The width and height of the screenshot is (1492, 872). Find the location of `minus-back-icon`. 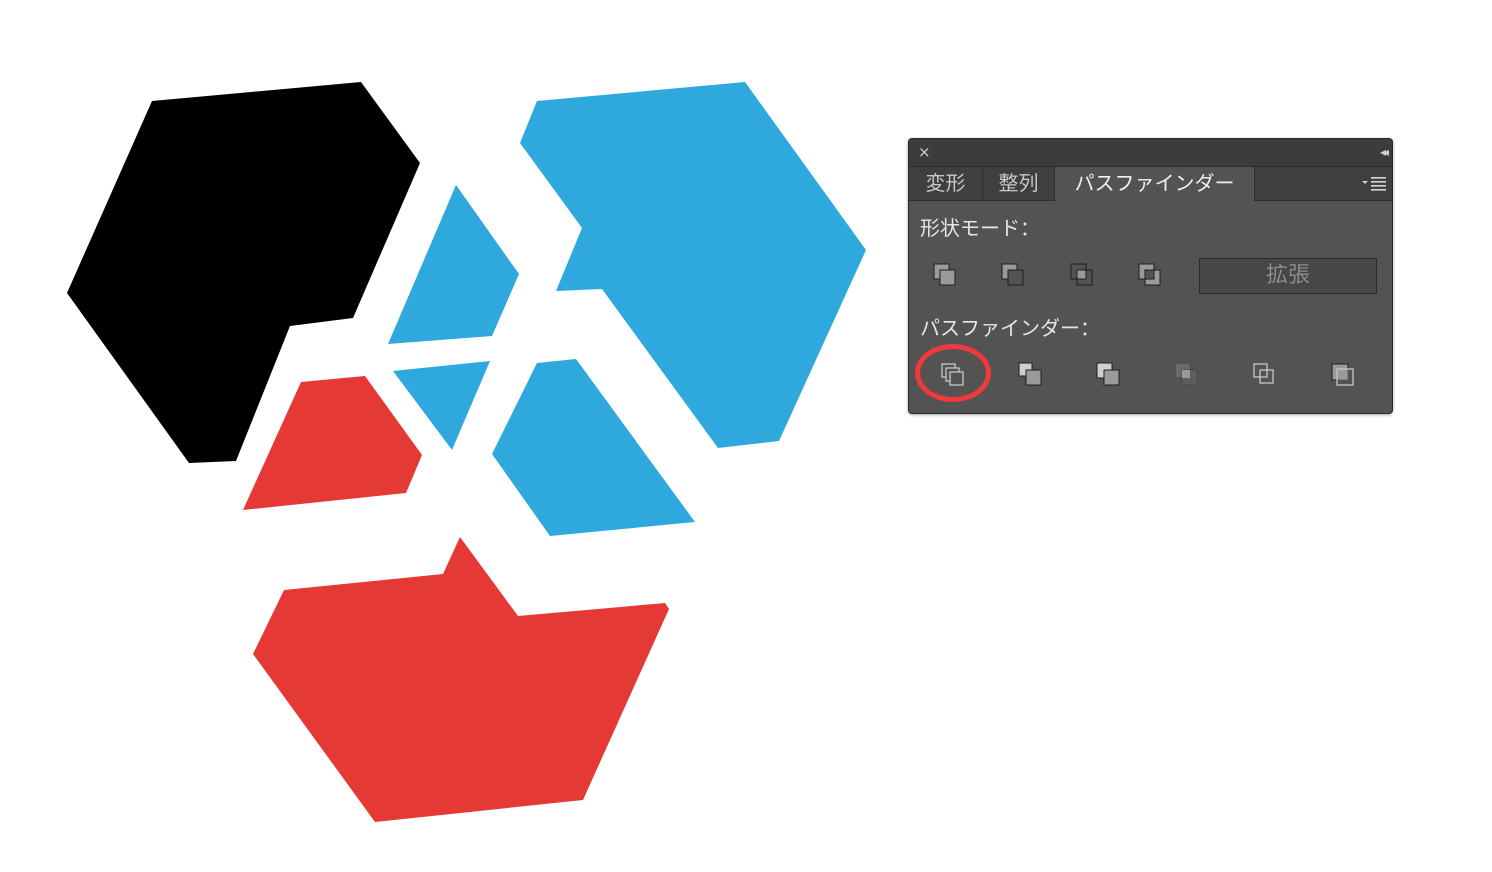

minus-back-icon is located at coordinates (1344, 376).